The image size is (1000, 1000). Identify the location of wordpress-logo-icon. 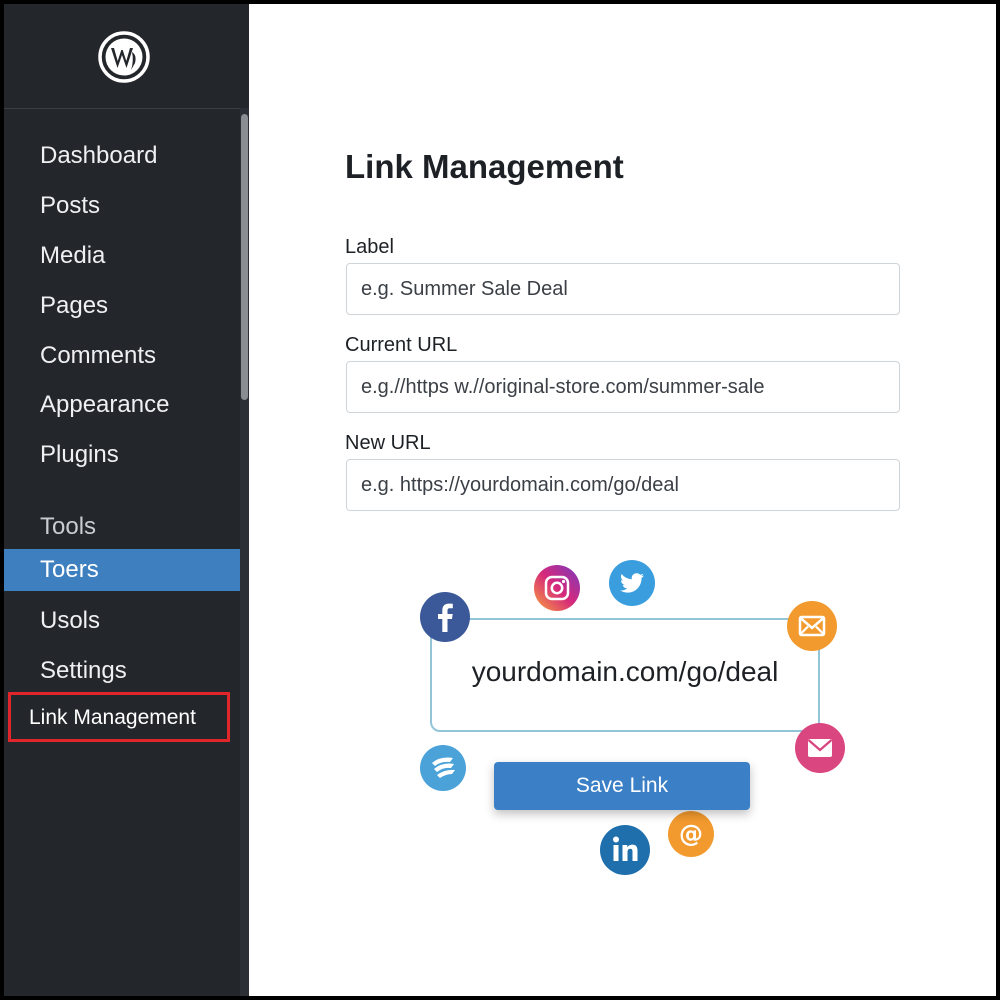
(124, 57).